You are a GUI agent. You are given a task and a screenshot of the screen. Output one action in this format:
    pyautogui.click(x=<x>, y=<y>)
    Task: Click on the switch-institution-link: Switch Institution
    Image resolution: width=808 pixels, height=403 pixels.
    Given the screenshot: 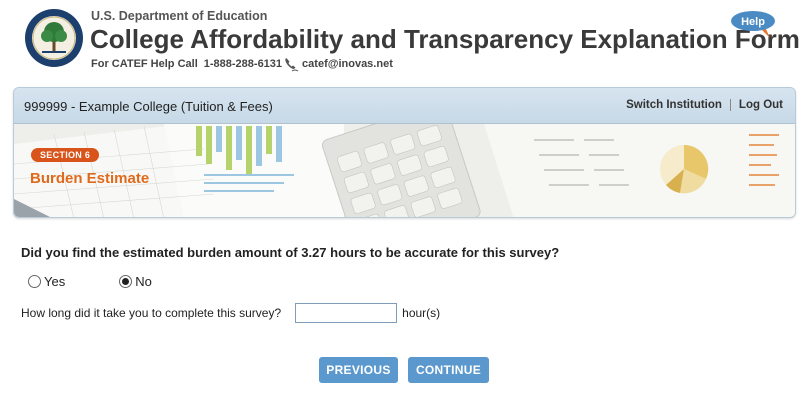 What is the action you would take?
    pyautogui.click(x=674, y=105)
    